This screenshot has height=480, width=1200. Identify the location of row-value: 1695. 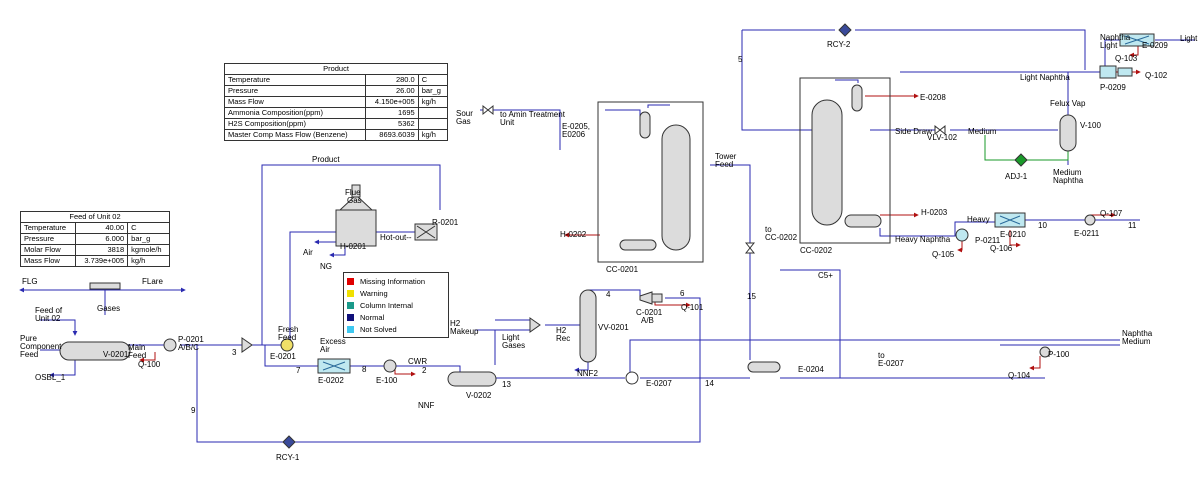
(392, 113).